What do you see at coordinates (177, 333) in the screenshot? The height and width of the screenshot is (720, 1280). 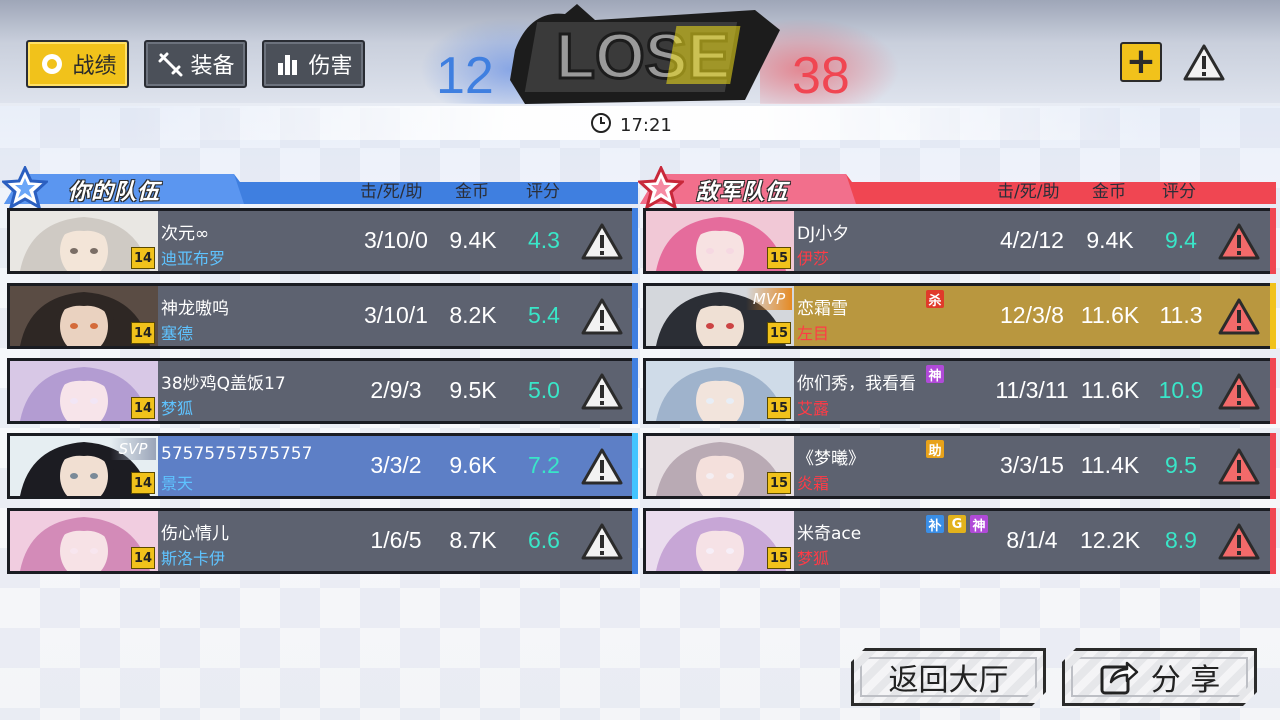 I see `hero-name: 塞德` at bounding box center [177, 333].